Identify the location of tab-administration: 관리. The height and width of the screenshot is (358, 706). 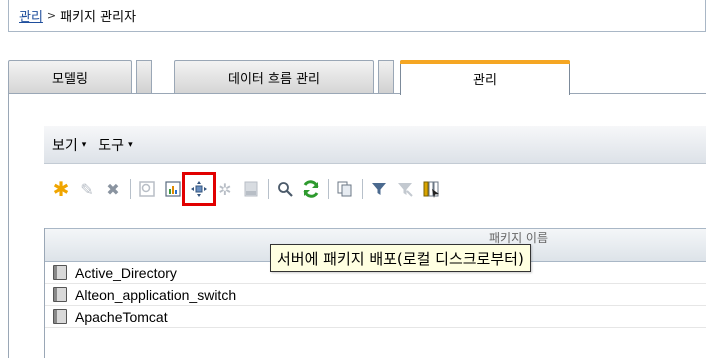
(485, 77).